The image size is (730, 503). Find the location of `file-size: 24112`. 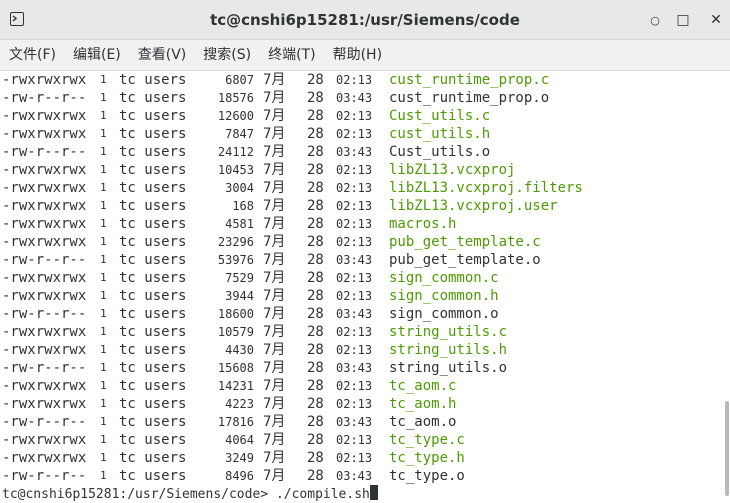

file-size: 24112 is located at coordinates (235, 152).